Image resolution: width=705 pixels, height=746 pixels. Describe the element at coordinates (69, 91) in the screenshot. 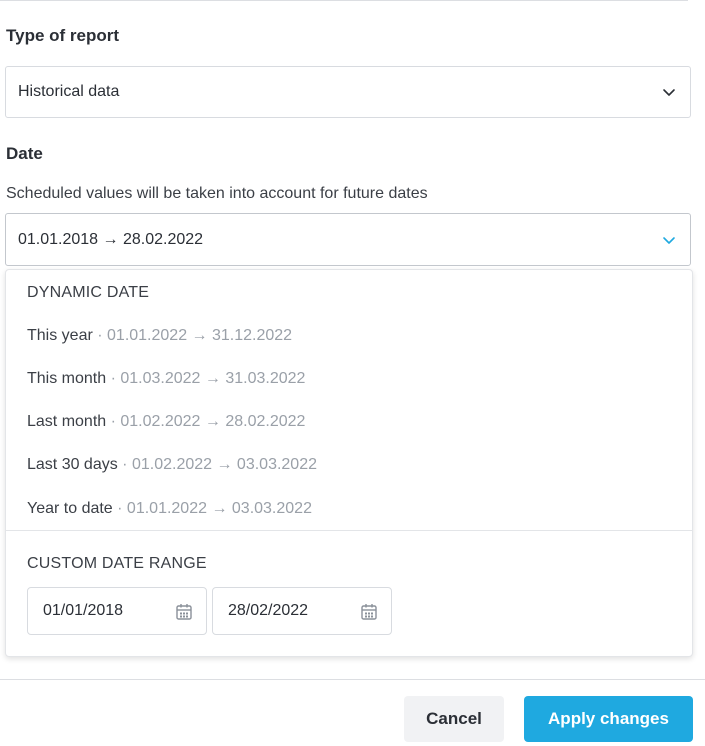

I see `report-type-value: Historical data` at that location.